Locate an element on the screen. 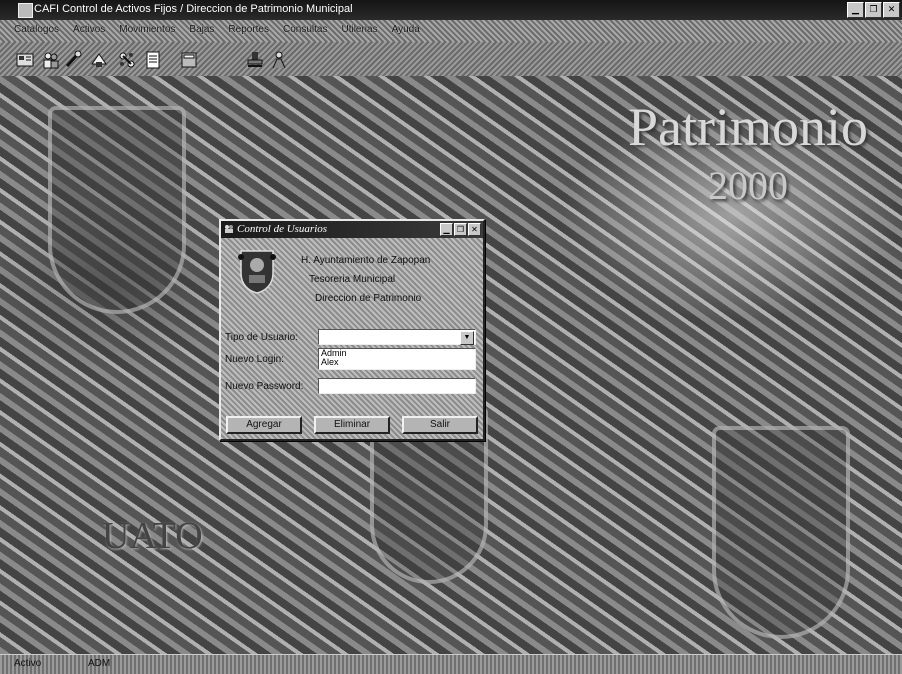  menu-consultas: Consultas is located at coordinates (305, 29).